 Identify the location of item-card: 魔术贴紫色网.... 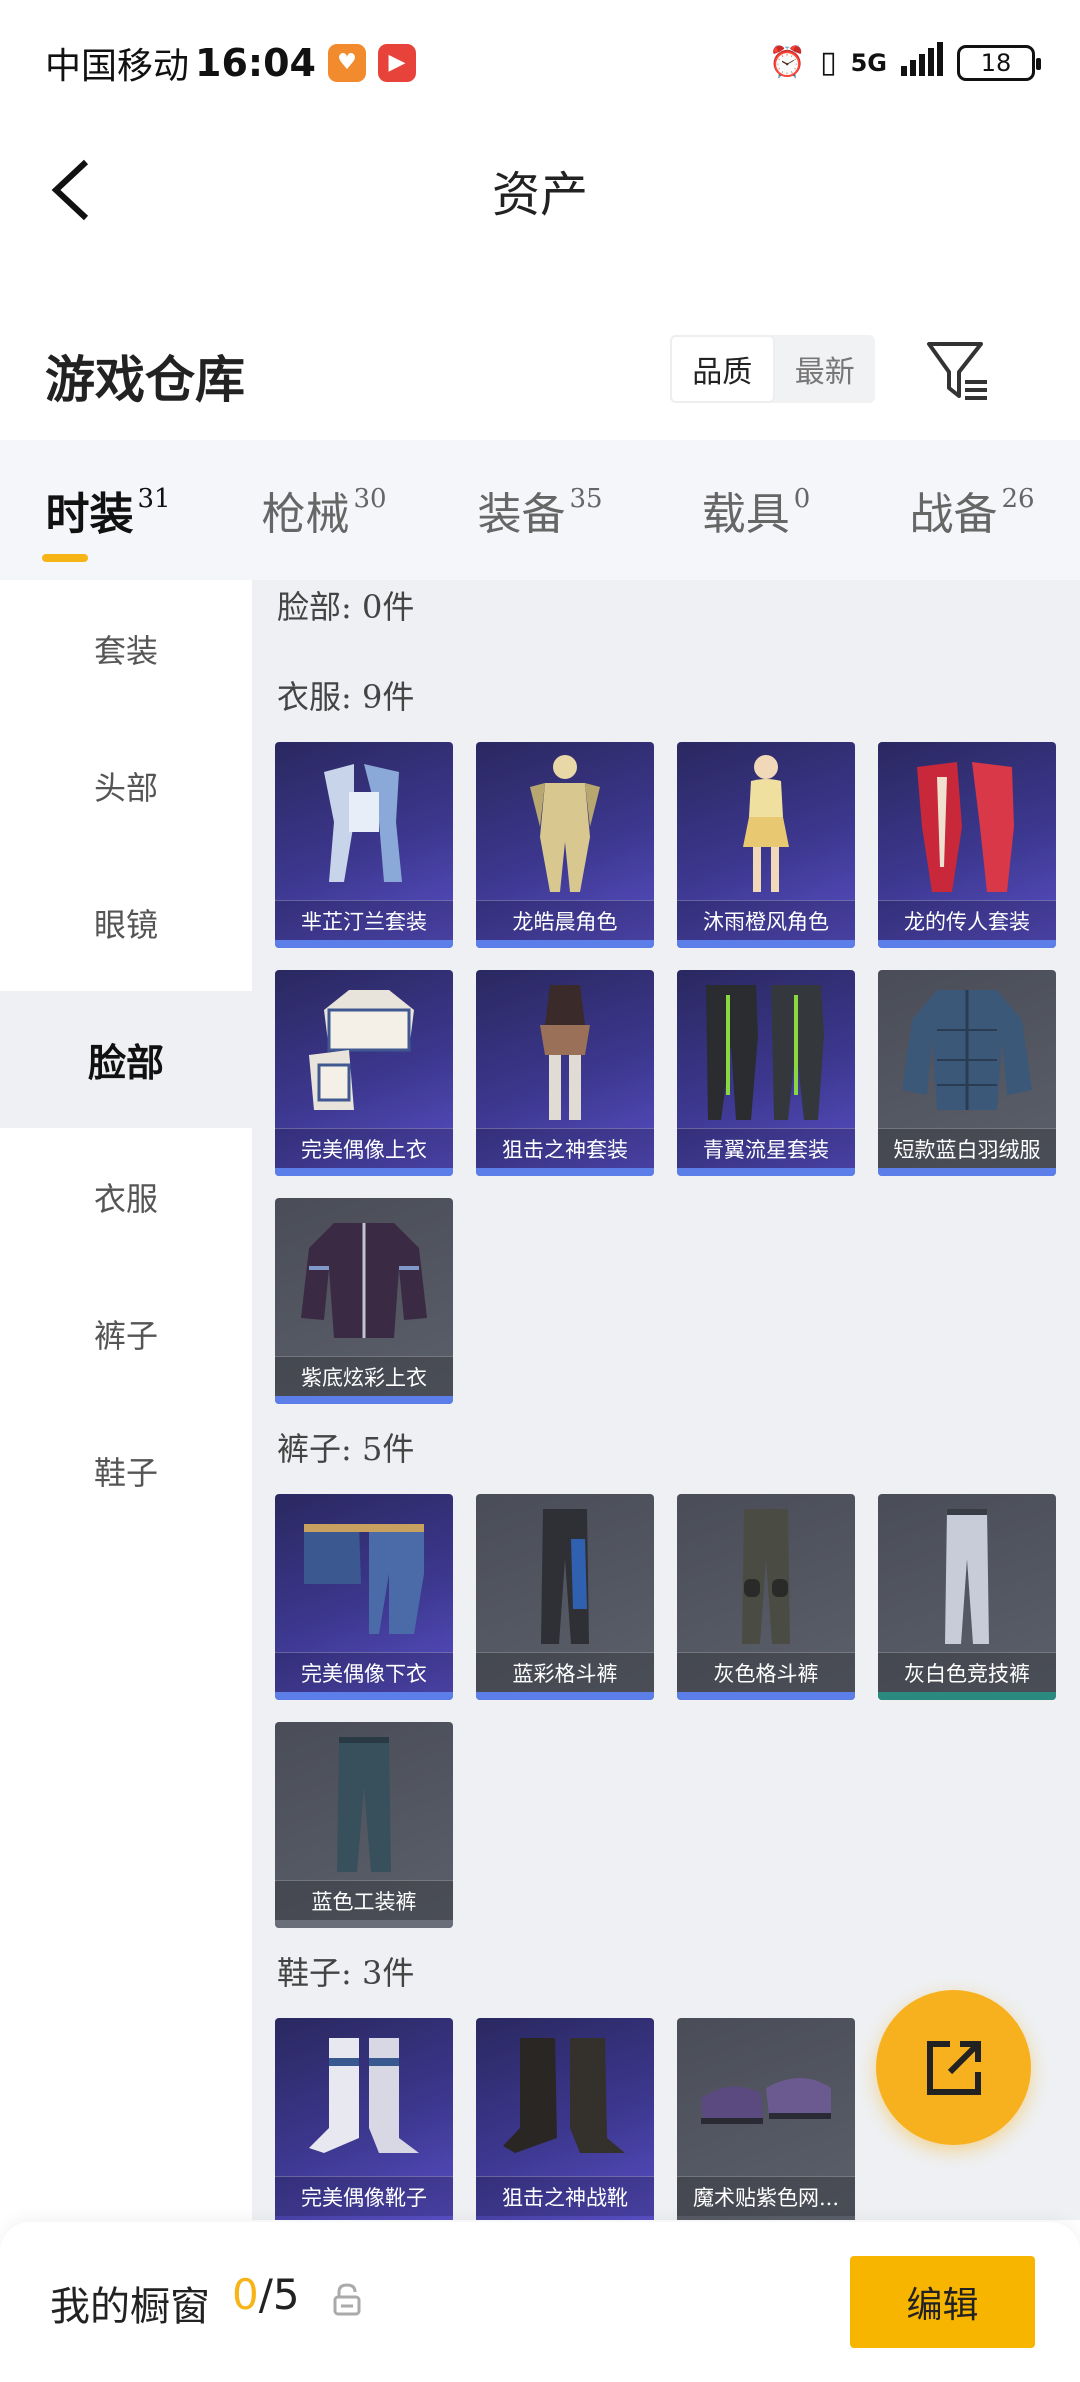
(766, 2119).